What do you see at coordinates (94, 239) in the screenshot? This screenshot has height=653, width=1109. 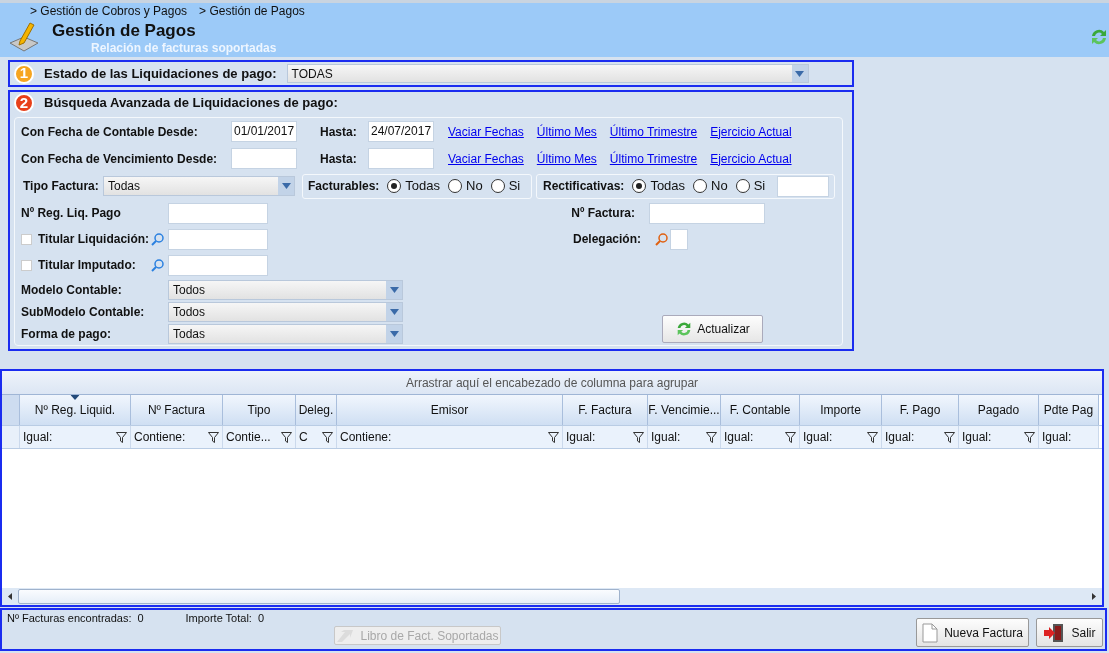 I see `field-label: Titular Liquidación:` at bounding box center [94, 239].